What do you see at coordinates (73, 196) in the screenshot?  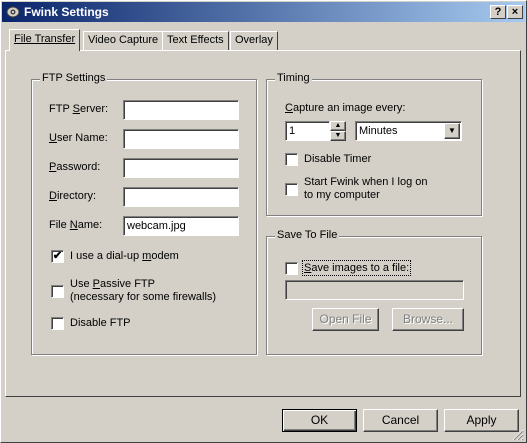 I see `directory-label: Directory:` at bounding box center [73, 196].